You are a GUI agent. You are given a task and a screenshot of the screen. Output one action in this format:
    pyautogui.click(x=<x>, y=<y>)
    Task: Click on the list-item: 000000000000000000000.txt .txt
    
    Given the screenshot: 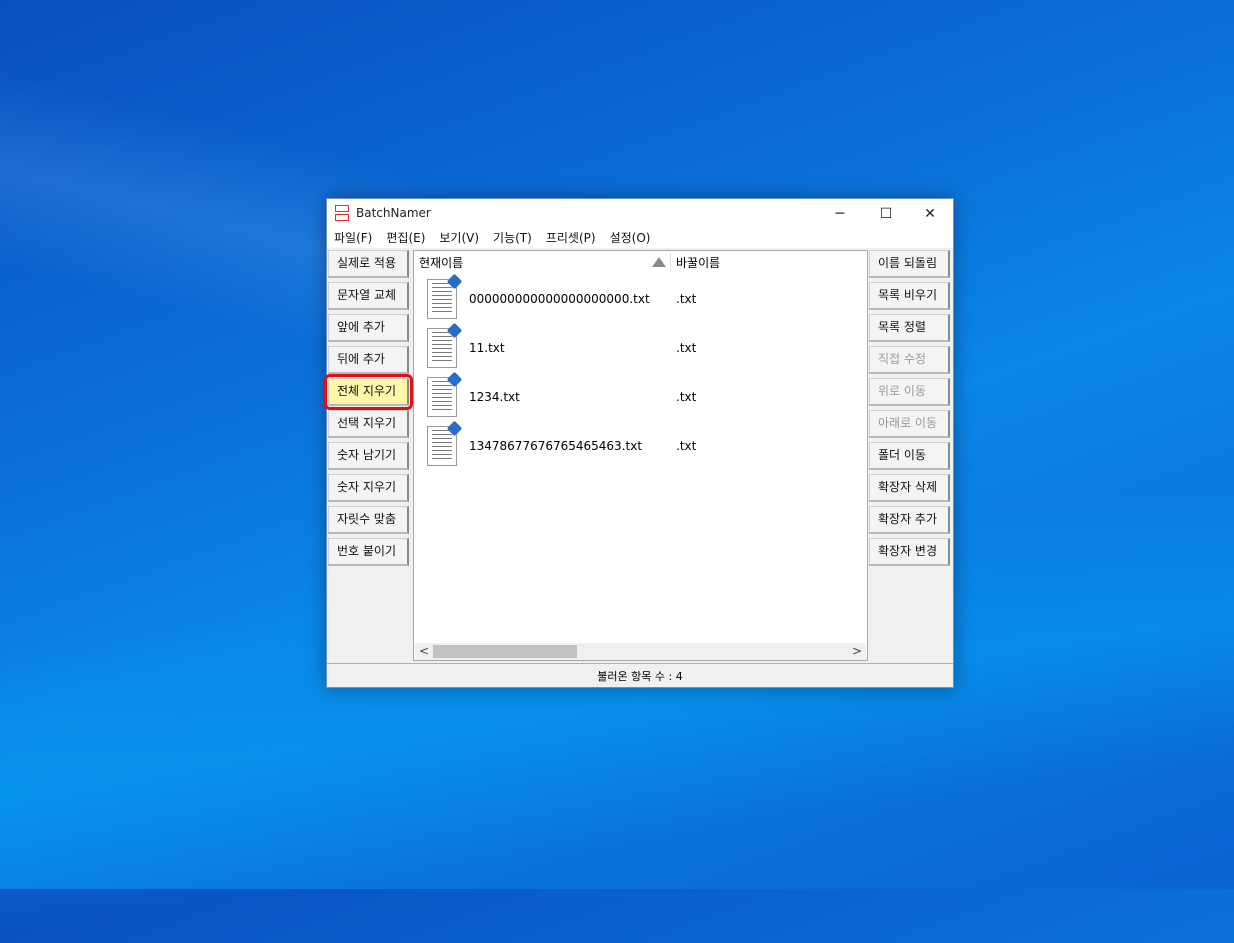 What is the action you would take?
    pyautogui.click(x=644, y=298)
    